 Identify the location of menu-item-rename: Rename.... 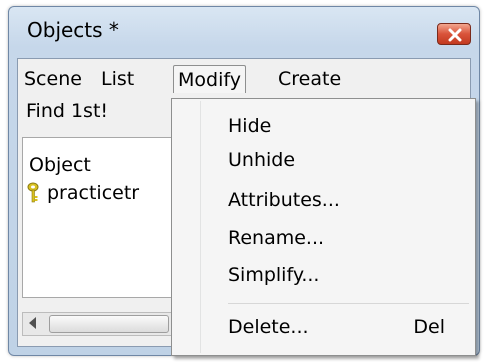
(276, 238).